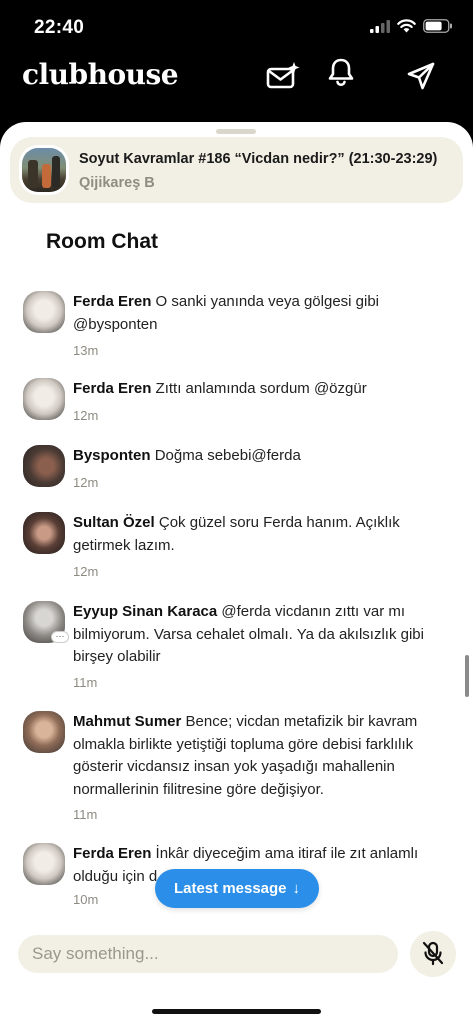 The image size is (473, 1024). Describe the element at coordinates (406, 26) in the screenshot. I see `wifi-icon` at that location.